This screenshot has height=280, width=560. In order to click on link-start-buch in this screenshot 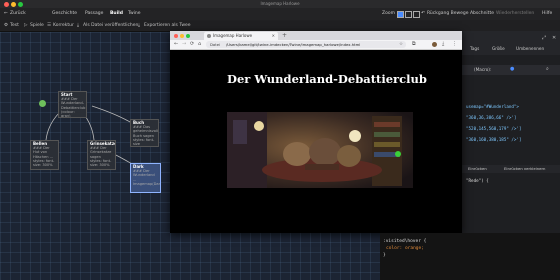, I will do `click(111, 114)`.